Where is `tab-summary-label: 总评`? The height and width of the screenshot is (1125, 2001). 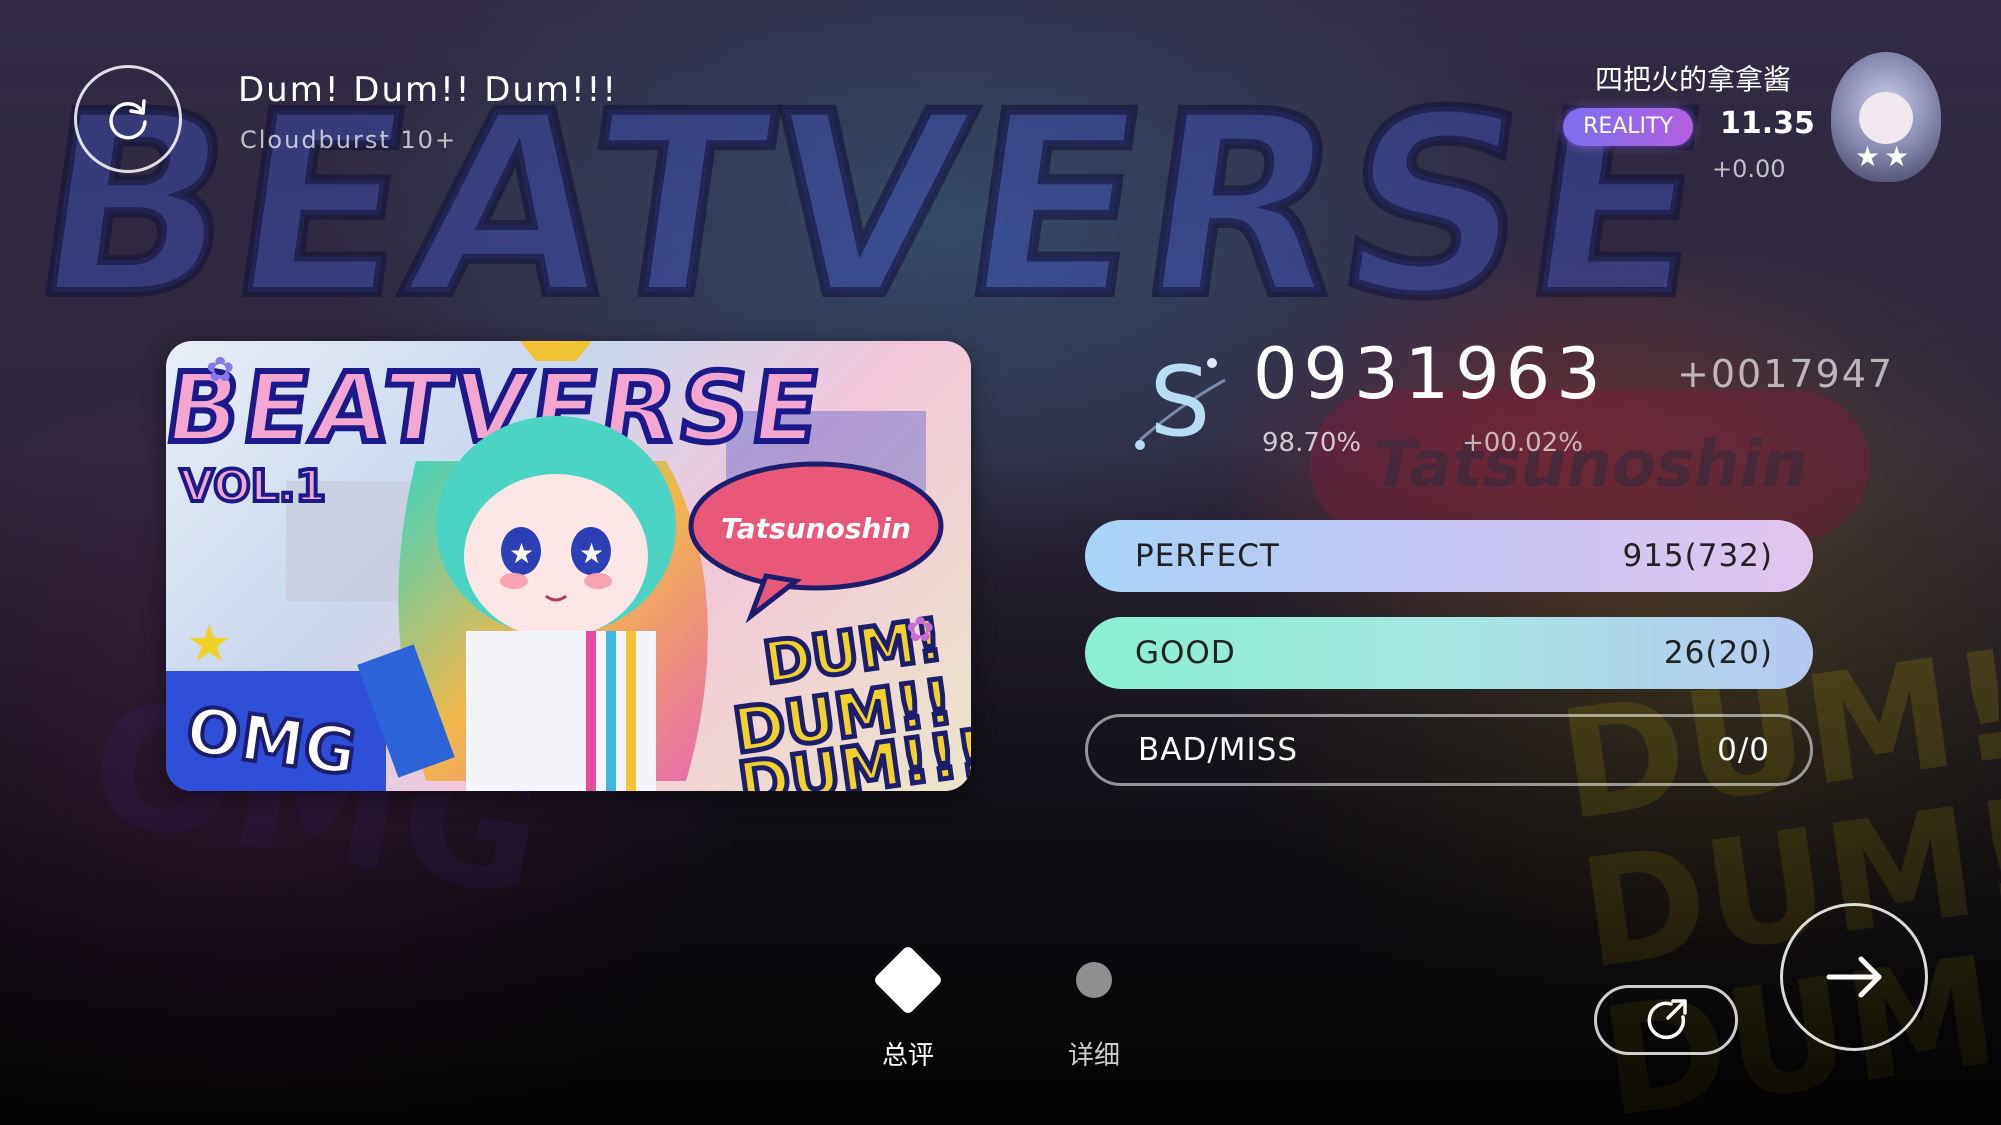
tab-summary-label: 总评 is located at coordinates (907, 1056).